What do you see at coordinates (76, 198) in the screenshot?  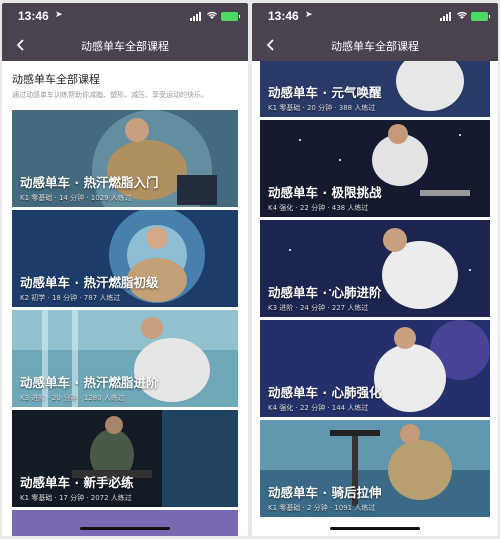 I see `course-meta: K1 零基础 · 14 分钟 · 1029 人练过` at bounding box center [76, 198].